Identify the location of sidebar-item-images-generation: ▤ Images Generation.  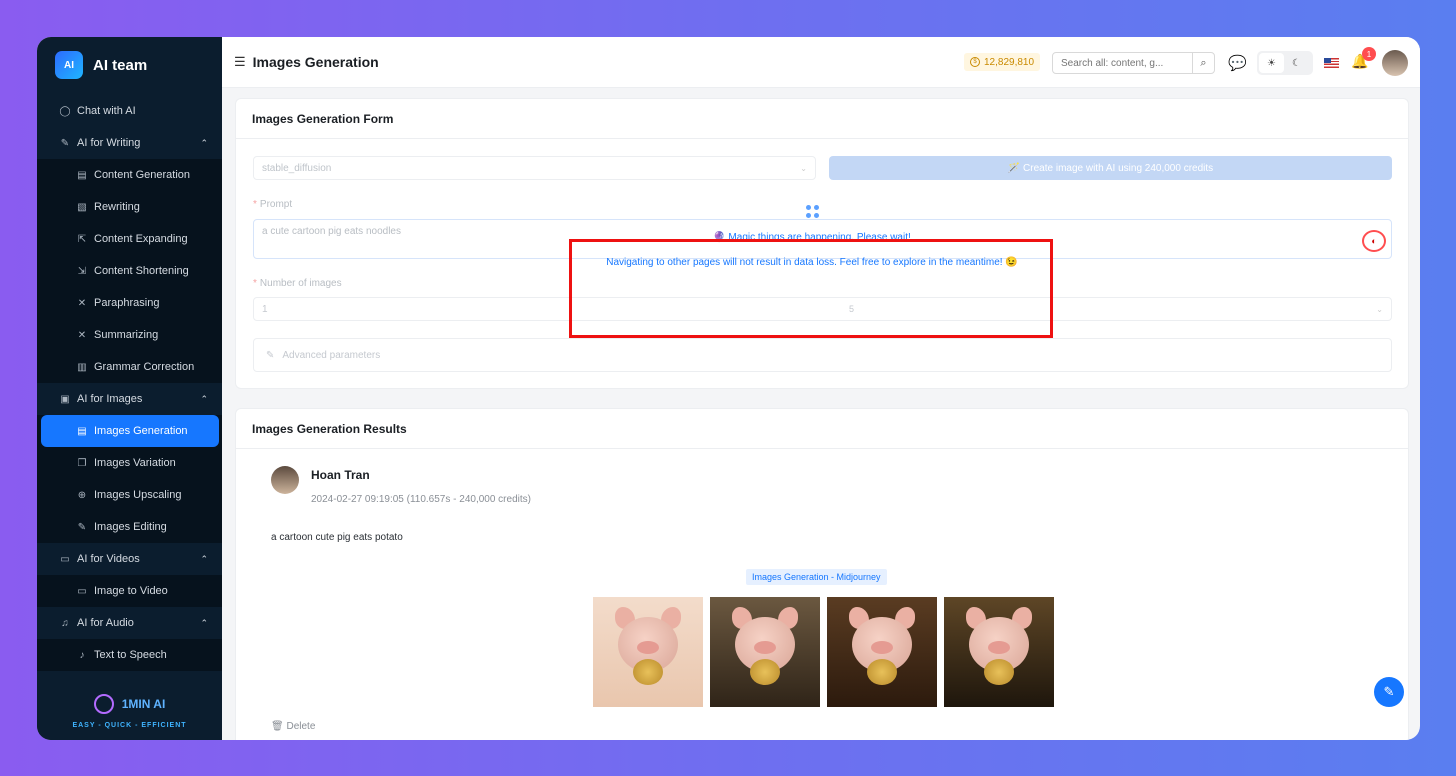
(130, 431).